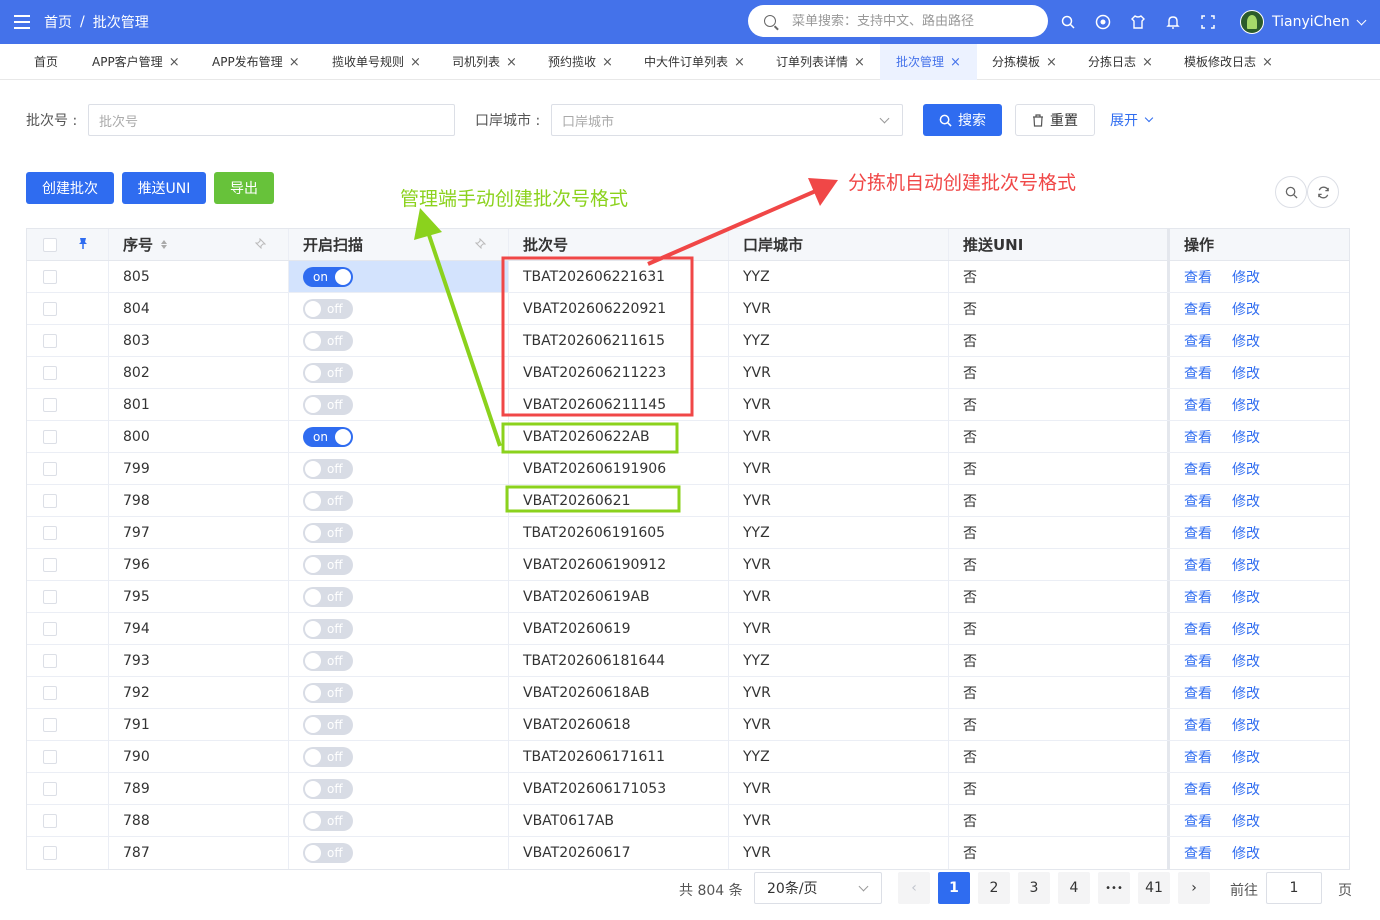  What do you see at coordinates (1323, 192) in the screenshot?
I see `refresh-button` at bounding box center [1323, 192].